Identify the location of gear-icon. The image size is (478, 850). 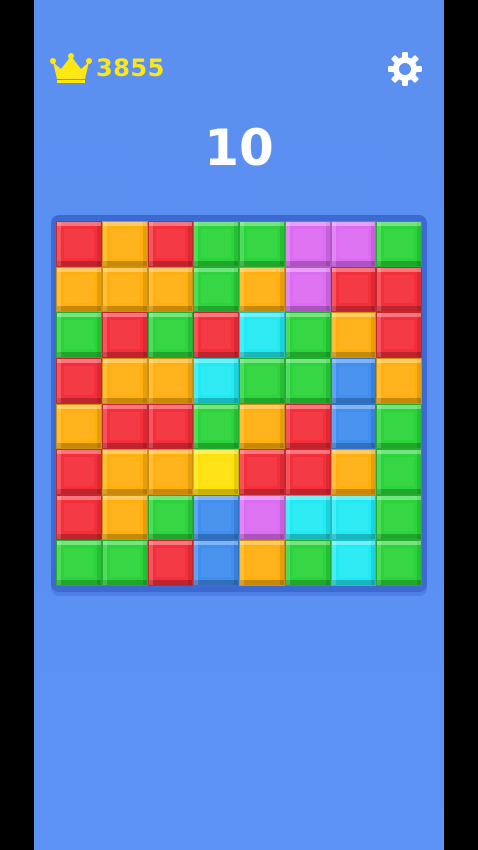
(405, 69).